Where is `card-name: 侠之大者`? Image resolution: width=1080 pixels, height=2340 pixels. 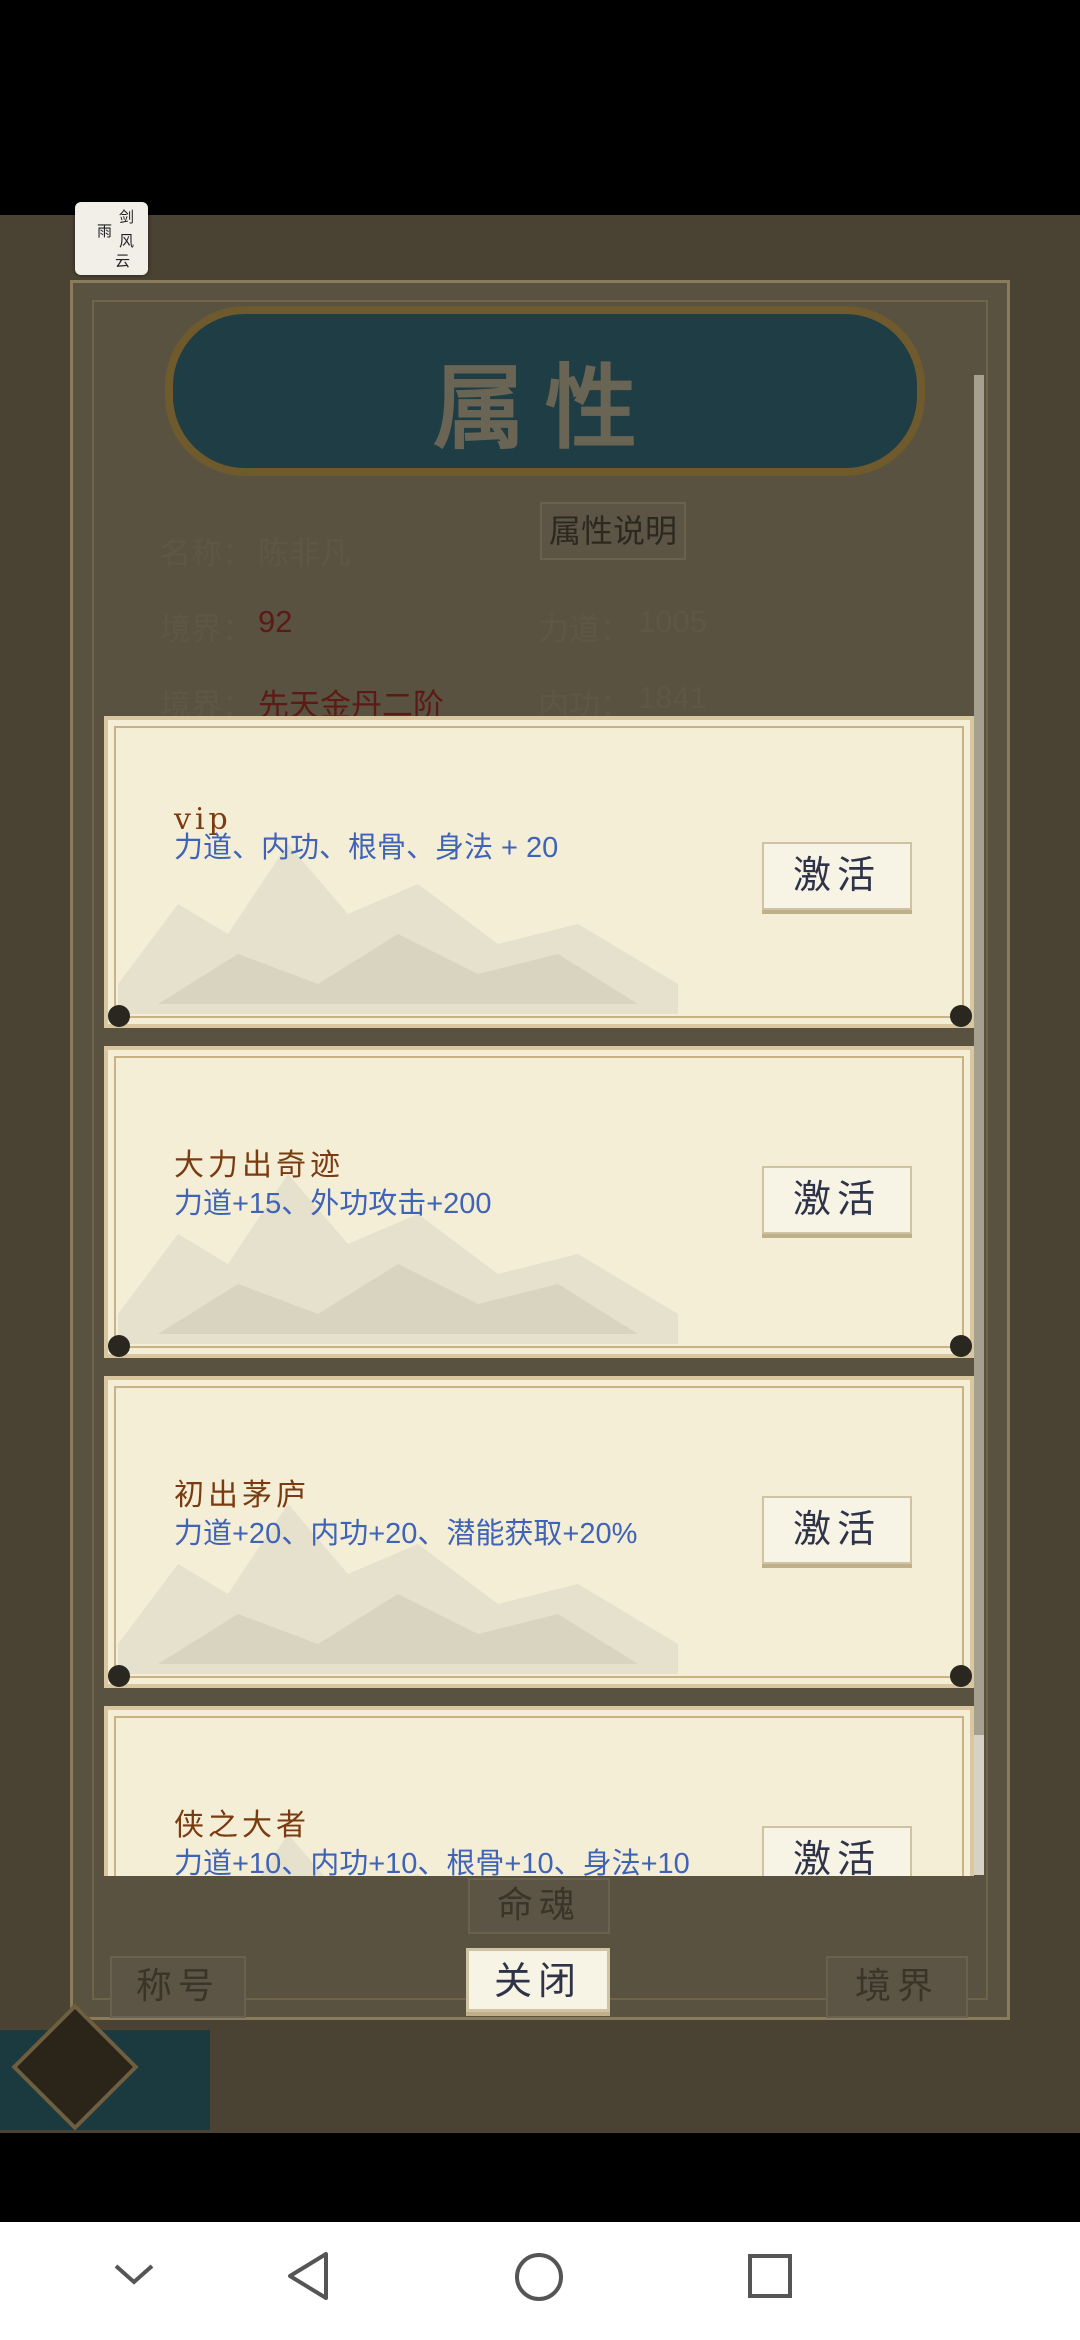 card-name: 侠之大者 is located at coordinates (242, 1825).